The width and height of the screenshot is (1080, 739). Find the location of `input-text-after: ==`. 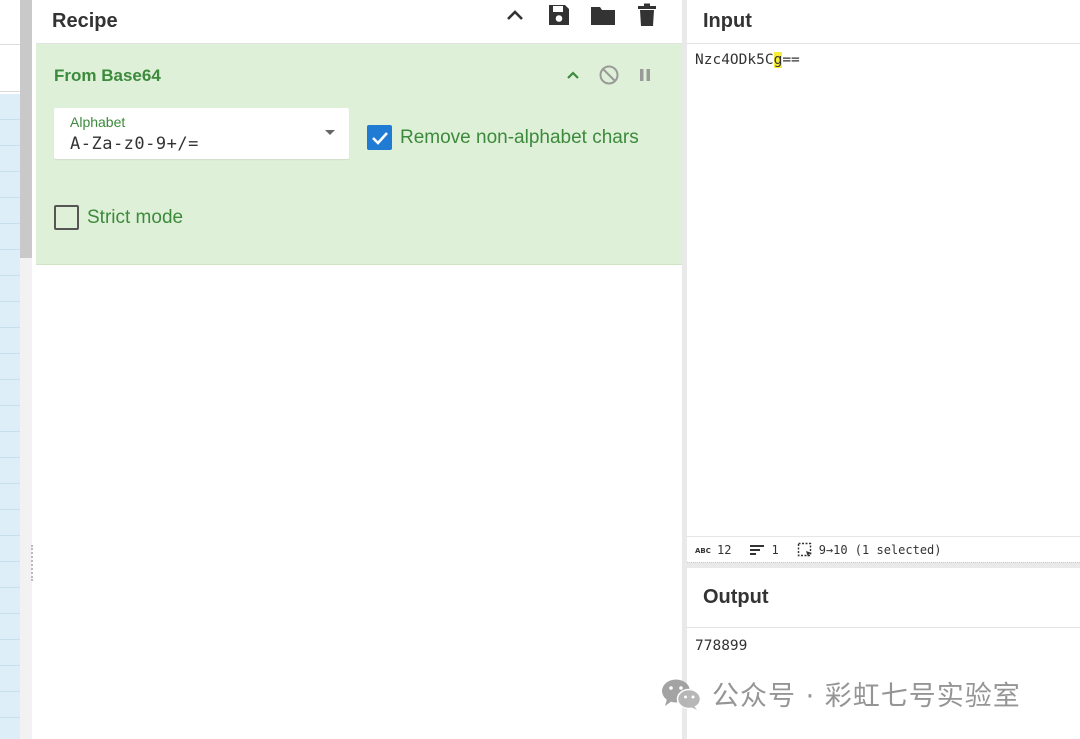

input-text-after: == is located at coordinates (791, 60).